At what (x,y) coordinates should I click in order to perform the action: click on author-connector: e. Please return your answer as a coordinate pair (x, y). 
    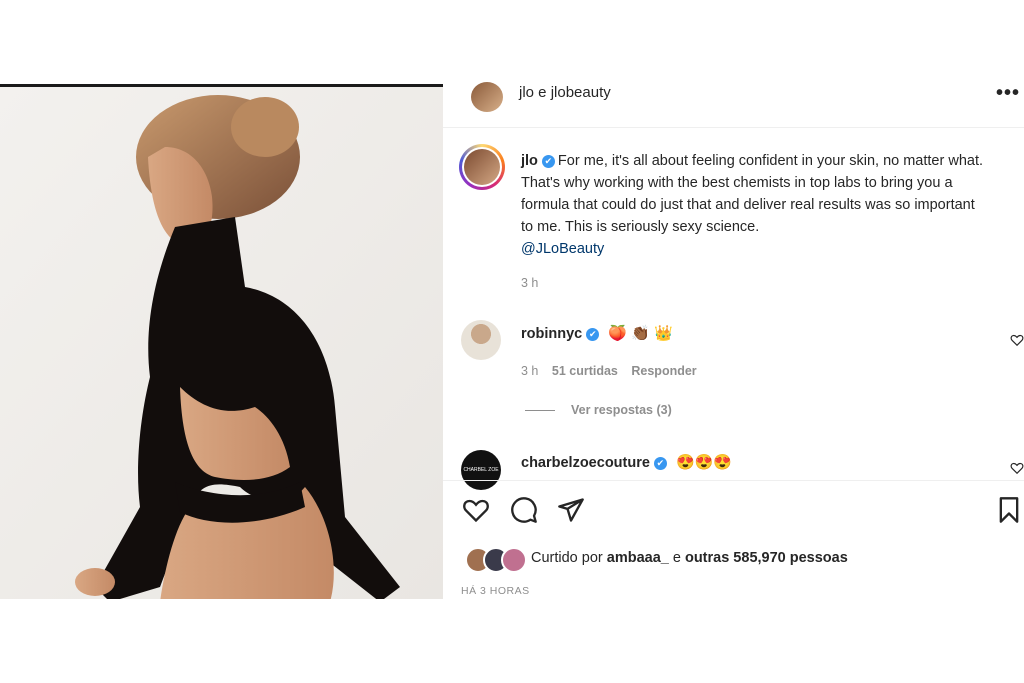
    Looking at the image, I should click on (542, 92).